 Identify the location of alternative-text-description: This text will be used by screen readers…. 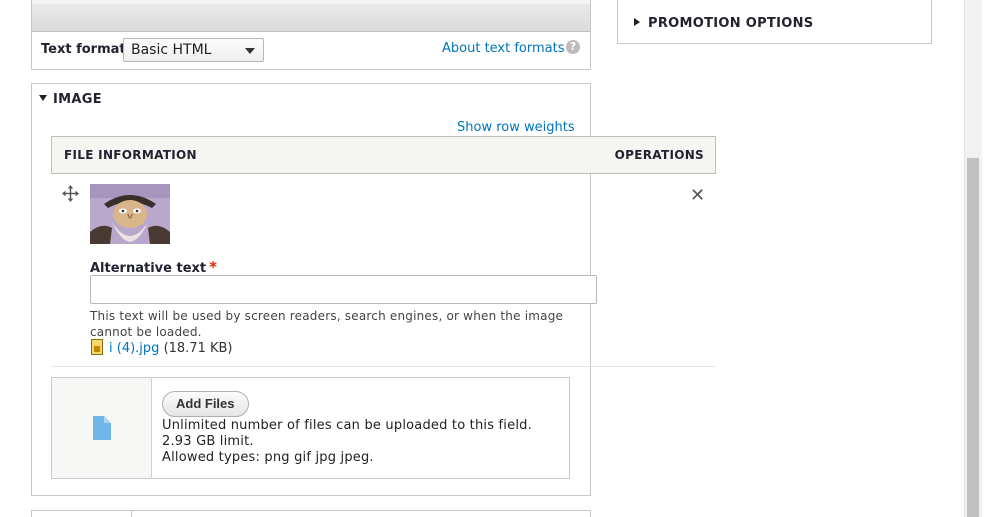
(327, 324).